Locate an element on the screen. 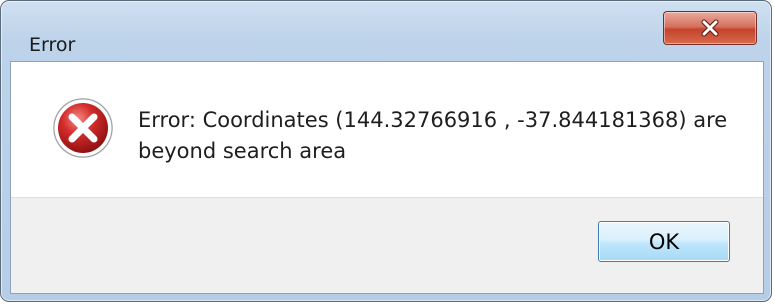 This screenshot has height=304, width=774. close-icon is located at coordinates (710, 28).